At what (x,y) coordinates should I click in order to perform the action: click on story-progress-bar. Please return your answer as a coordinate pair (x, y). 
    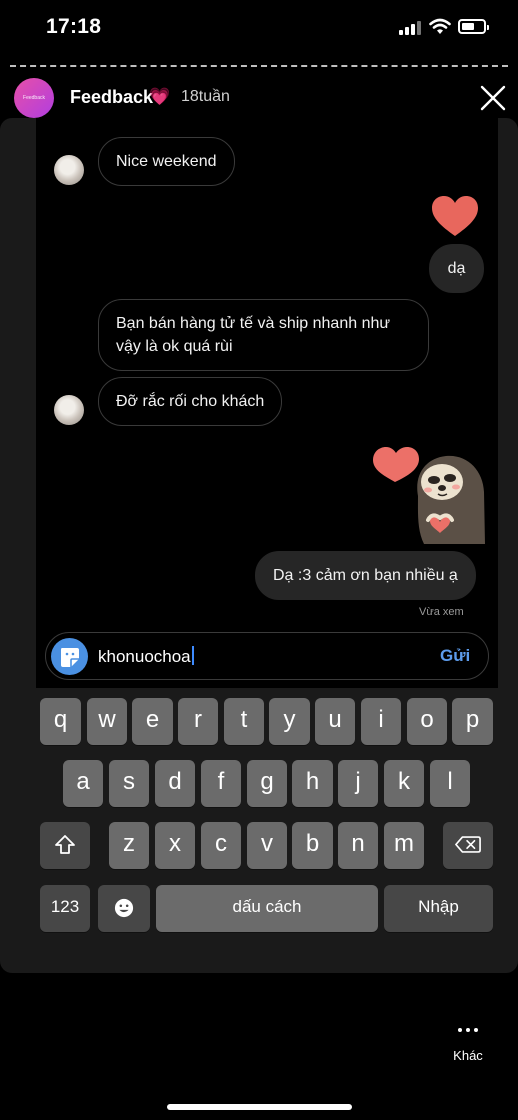
    Looking at the image, I should click on (259, 66).